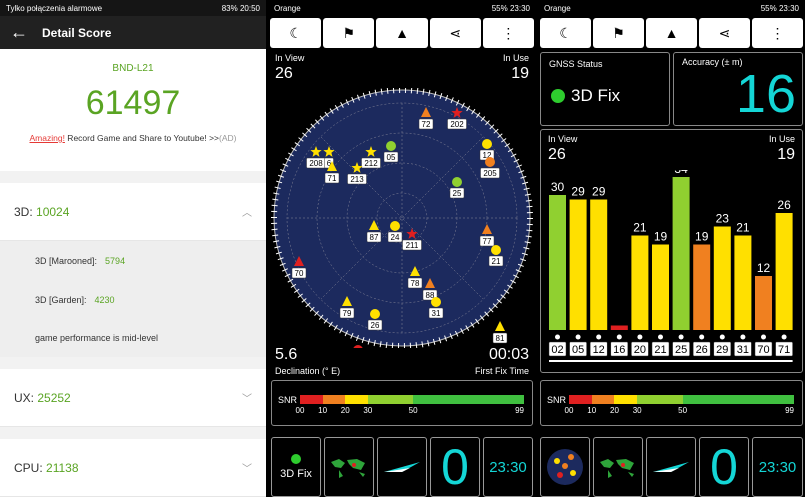  I want to click on satellite-label: 79, so click(347, 313).